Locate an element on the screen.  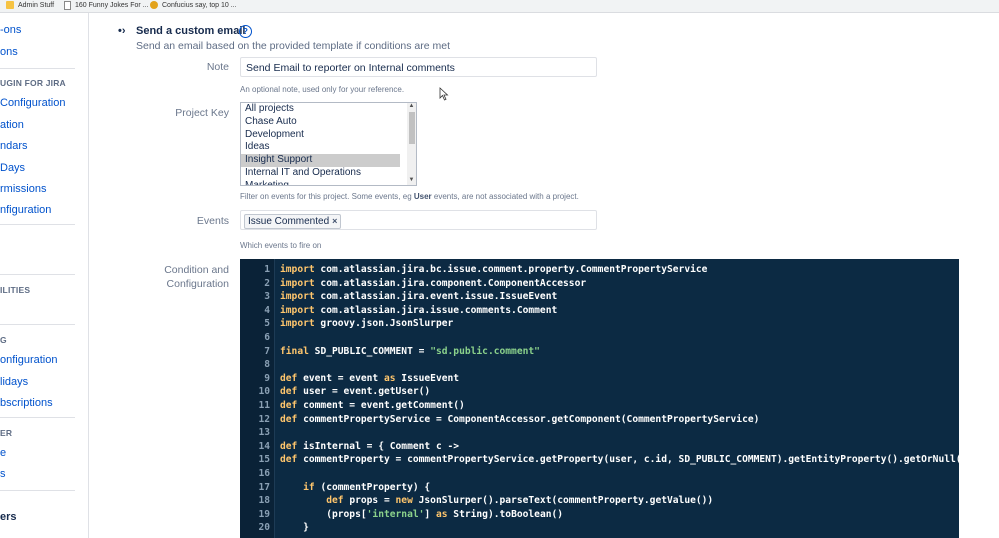
listbox-scrollbar: ▲ ▼ is located at coordinates (411, 144).